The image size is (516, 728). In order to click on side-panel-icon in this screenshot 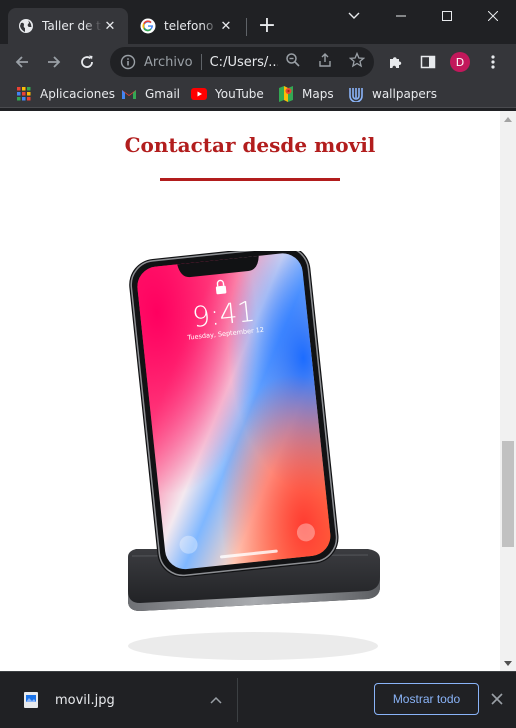, I will do `click(428, 62)`.